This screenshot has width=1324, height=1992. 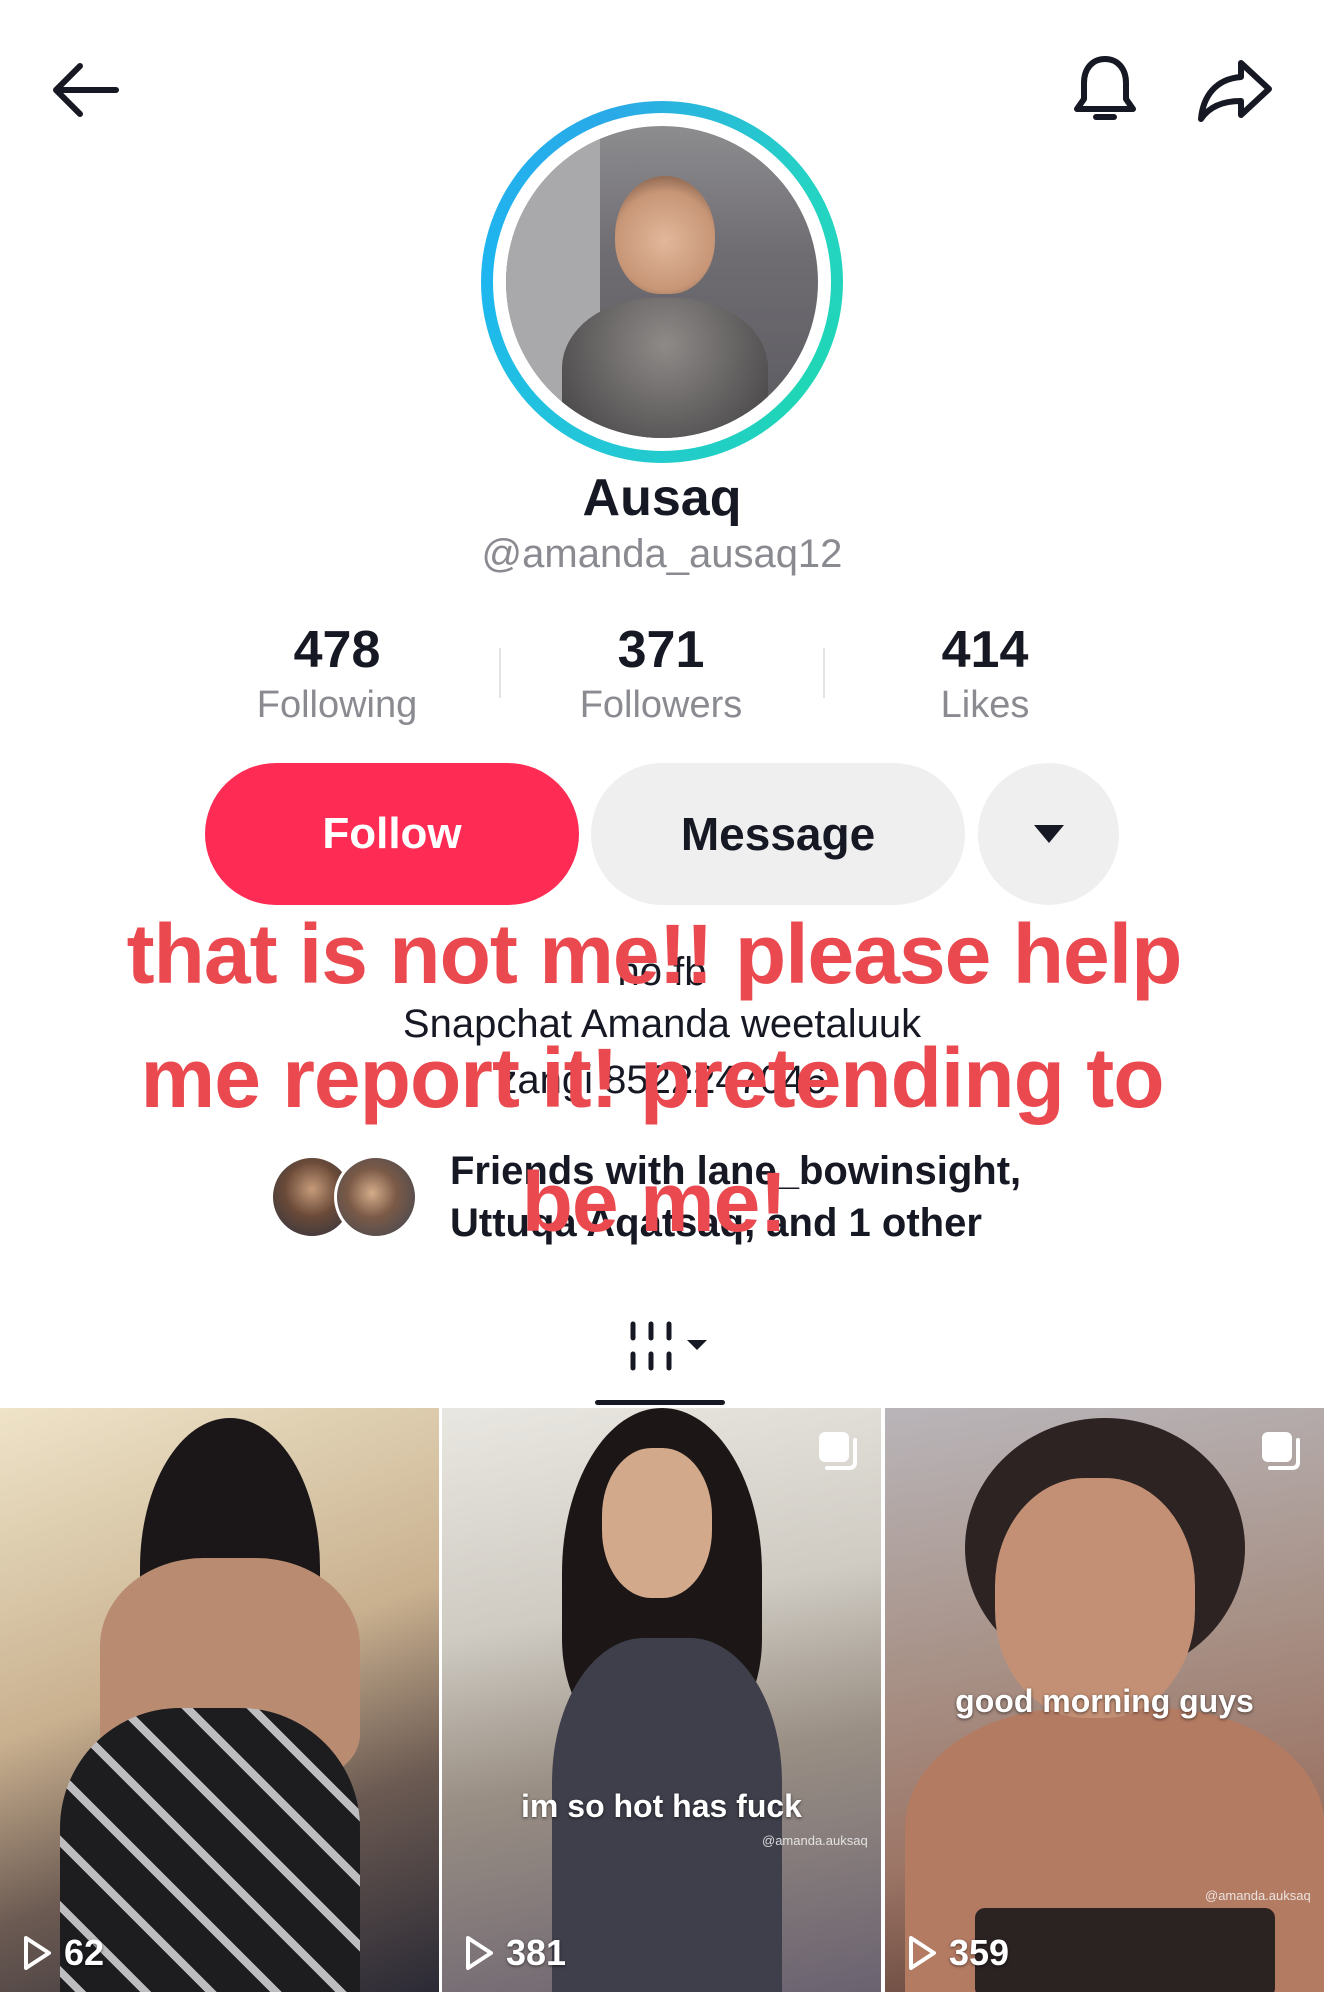 I want to click on content-tab-bar, so click(x=662, y=1354).